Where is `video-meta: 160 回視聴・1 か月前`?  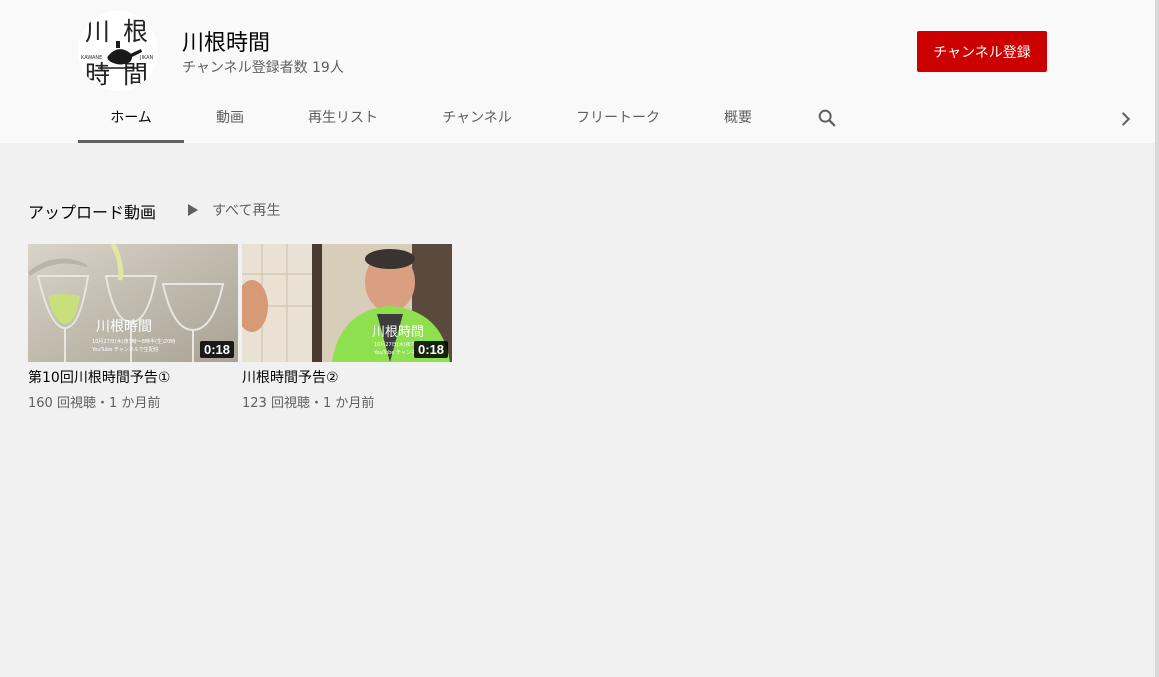 video-meta: 160 回視聴・1 か月前 is located at coordinates (94, 403).